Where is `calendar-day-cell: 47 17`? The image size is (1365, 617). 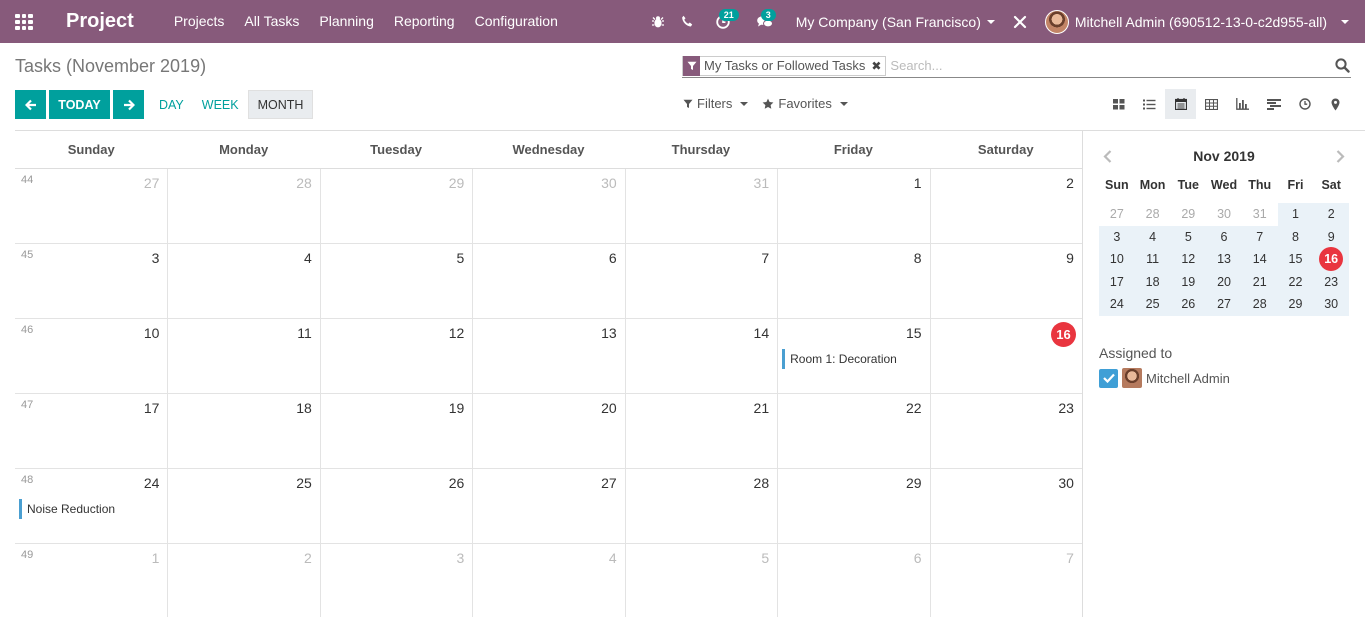 calendar-day-cell: 47 17 is located at coordinates (91, 431).